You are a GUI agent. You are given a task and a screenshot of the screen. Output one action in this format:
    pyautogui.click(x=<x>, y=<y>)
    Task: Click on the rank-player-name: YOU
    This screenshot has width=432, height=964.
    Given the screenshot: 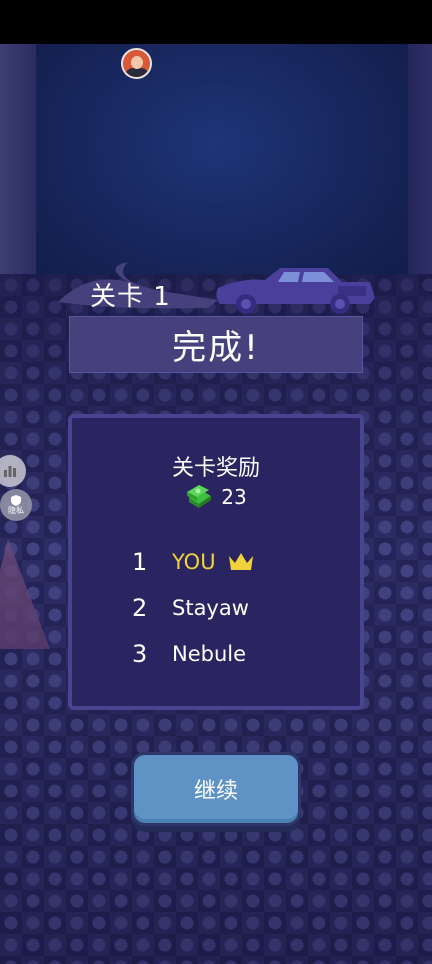 What is the action you would take?
    pyautogui.click(x=194, y=562)
    